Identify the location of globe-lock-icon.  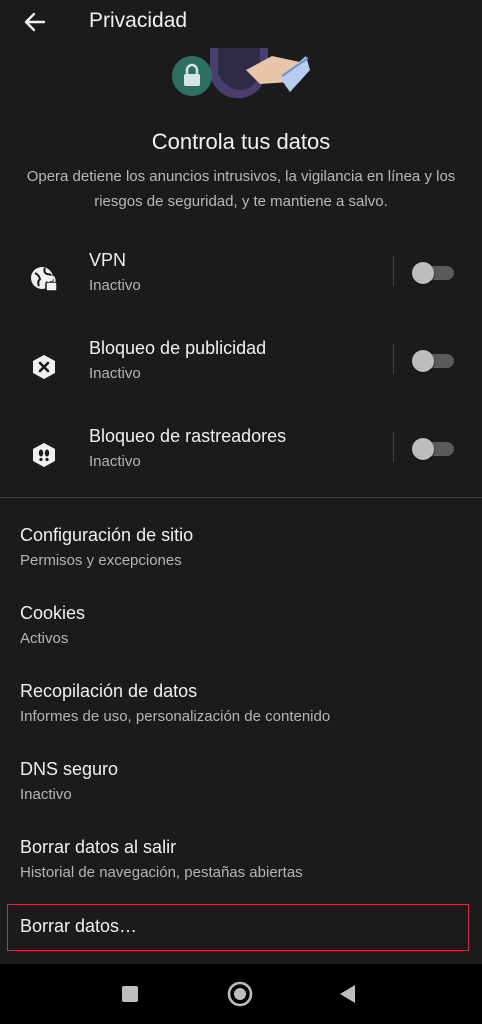
(44, 279).